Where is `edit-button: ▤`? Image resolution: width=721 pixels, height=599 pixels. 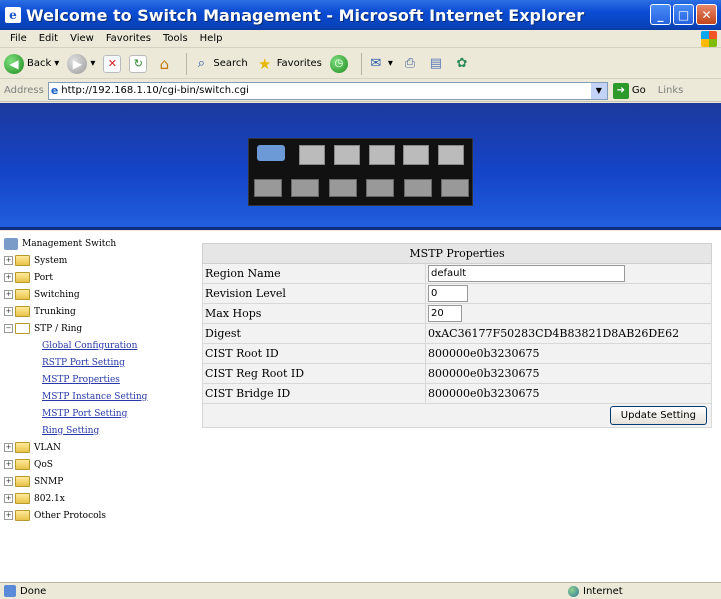 edit-button: ▤ is located at coordinates (436, 64).